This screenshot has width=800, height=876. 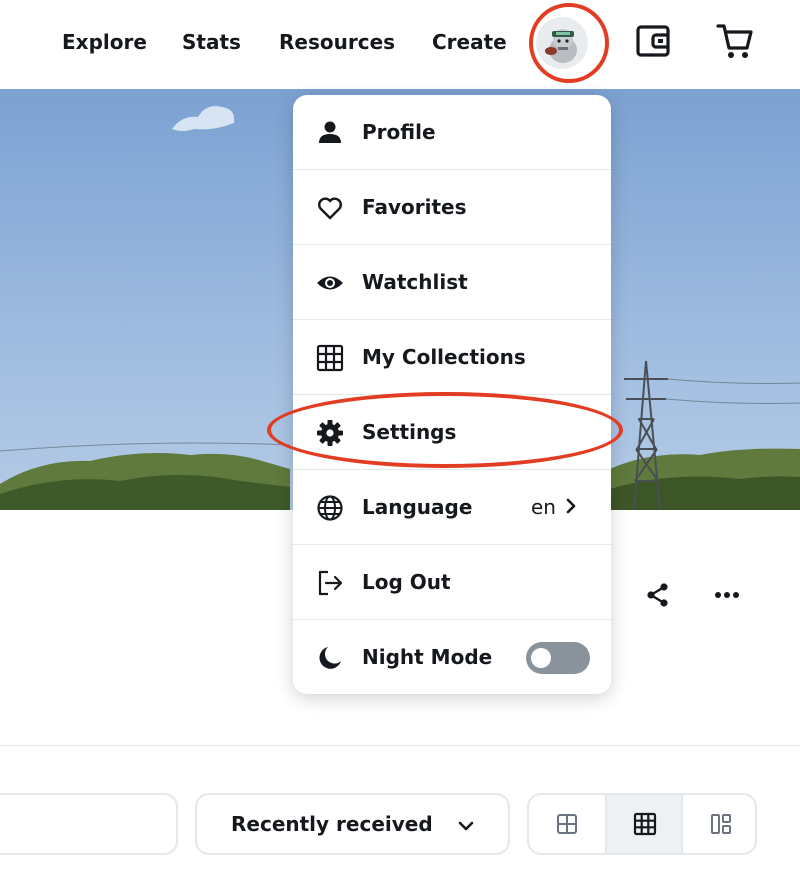 What do you see at coordinates (417, 507) in the screenshot?
I see `menu-label-language: Language` at bounding box center [417, 507].